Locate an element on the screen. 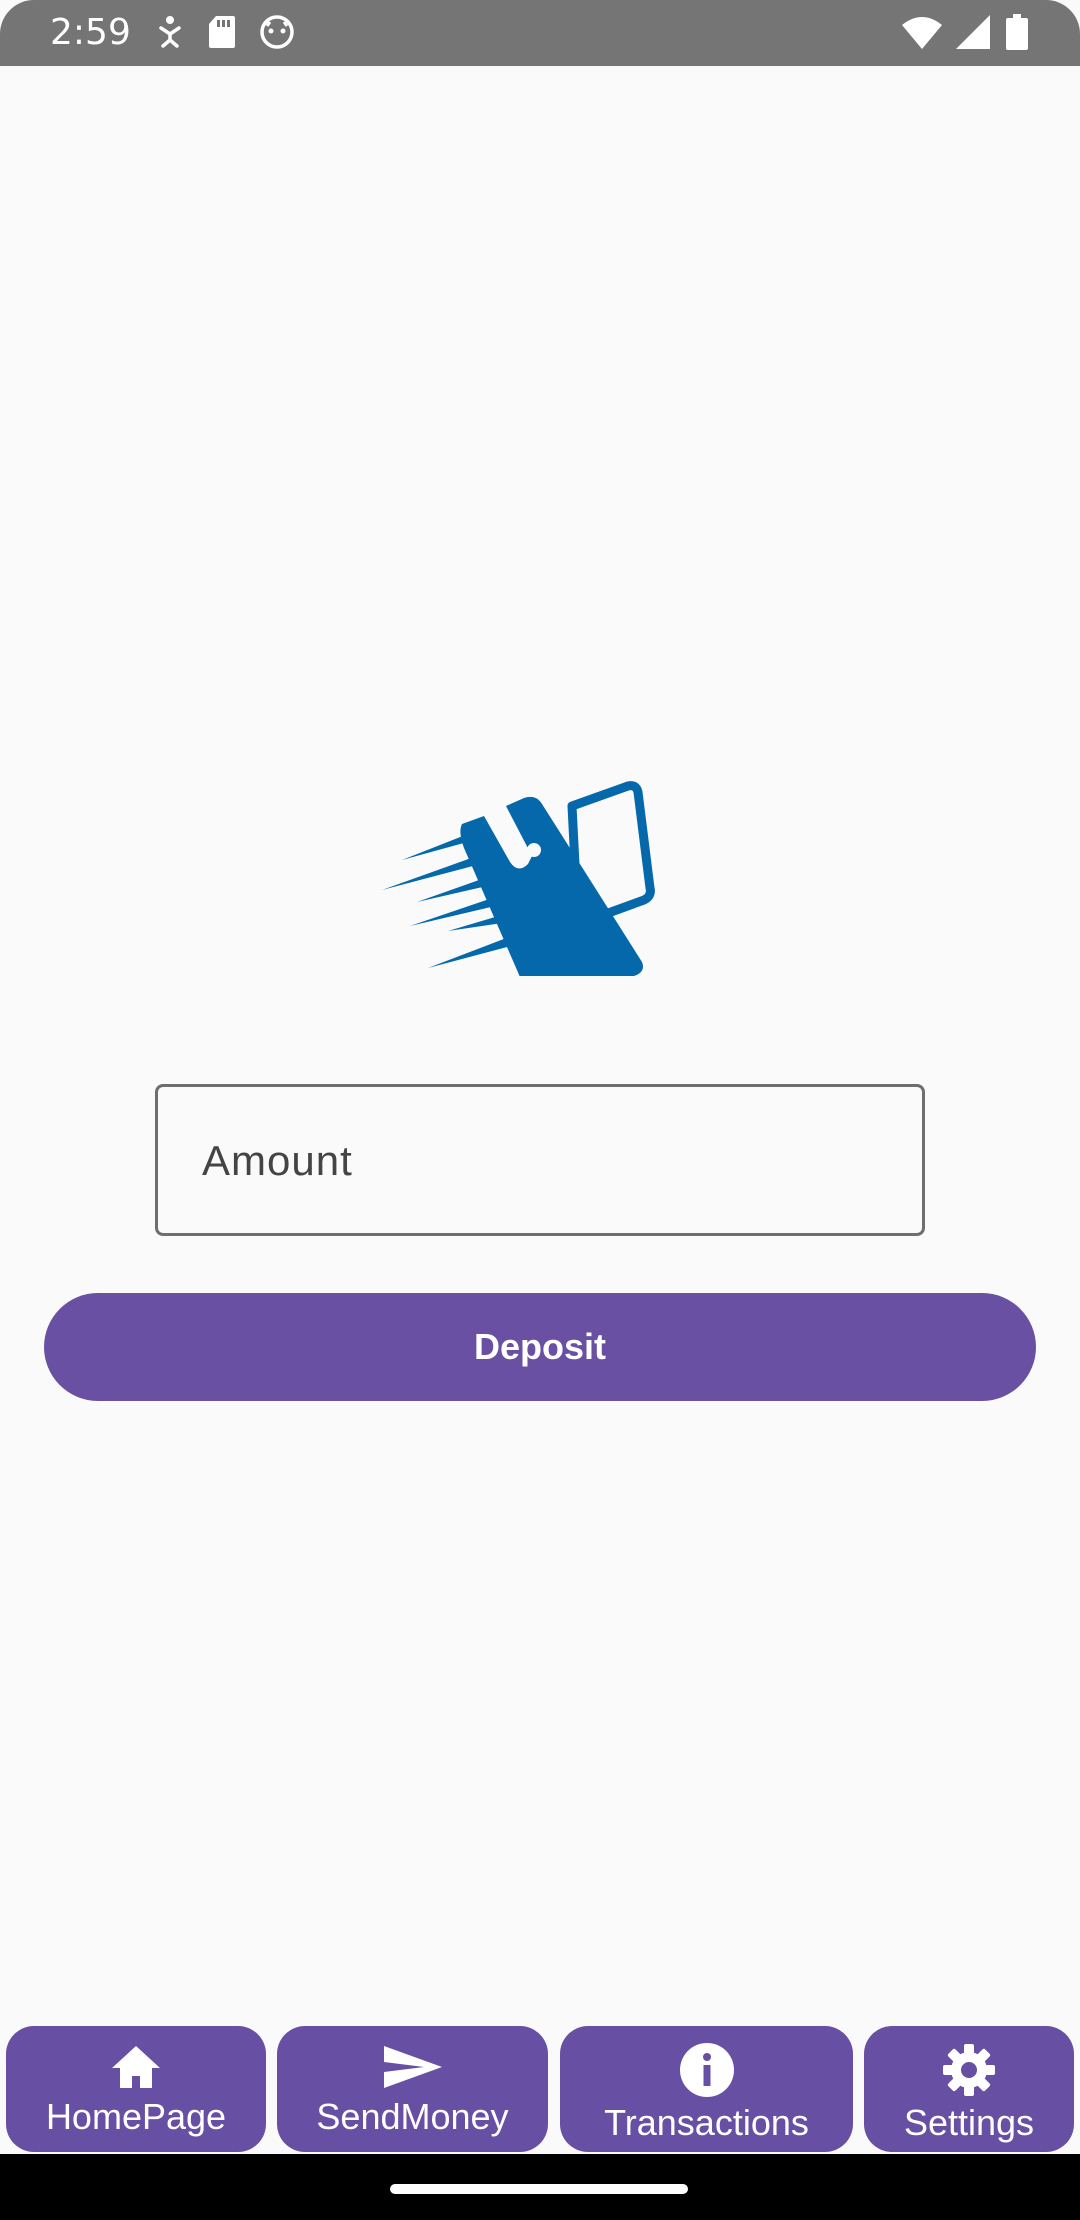 This screenshot has width=1080, height=2220. status-time: 2:59 is located at coordinates (90, 32).